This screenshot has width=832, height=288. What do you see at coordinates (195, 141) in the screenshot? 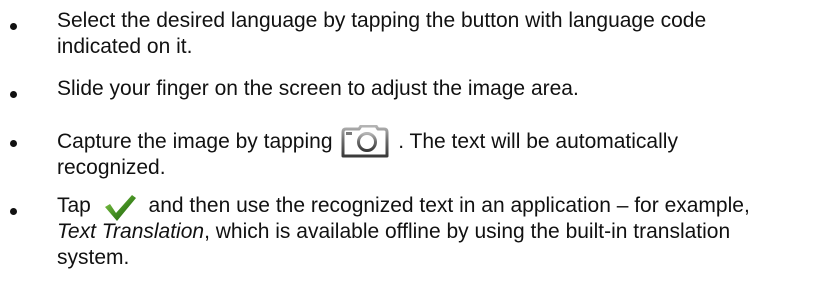
I see `instruction-fragment: Capture the image by tapping` at bounding box center [195, 141].